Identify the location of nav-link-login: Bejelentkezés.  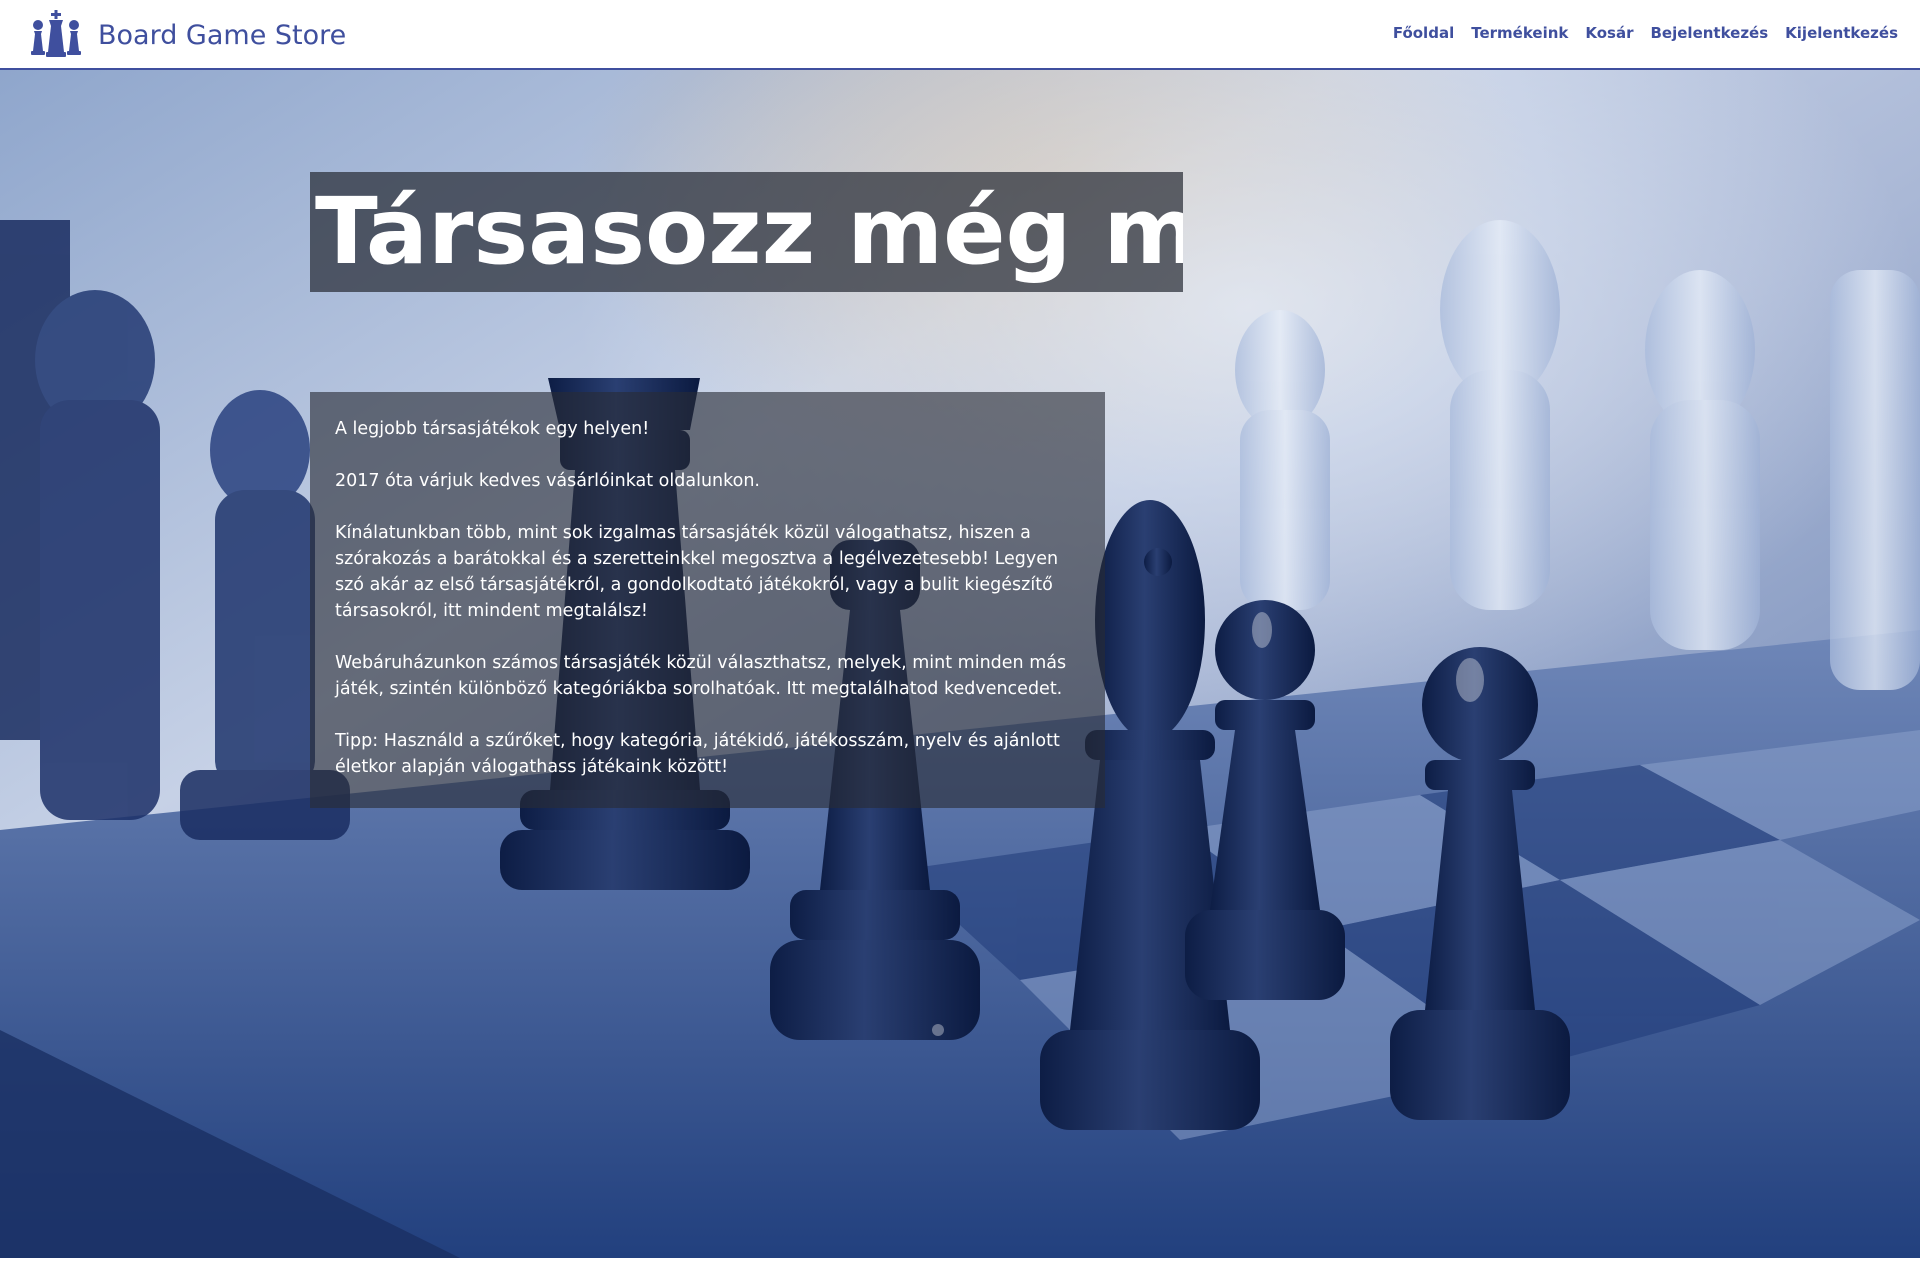
(1710, 33).